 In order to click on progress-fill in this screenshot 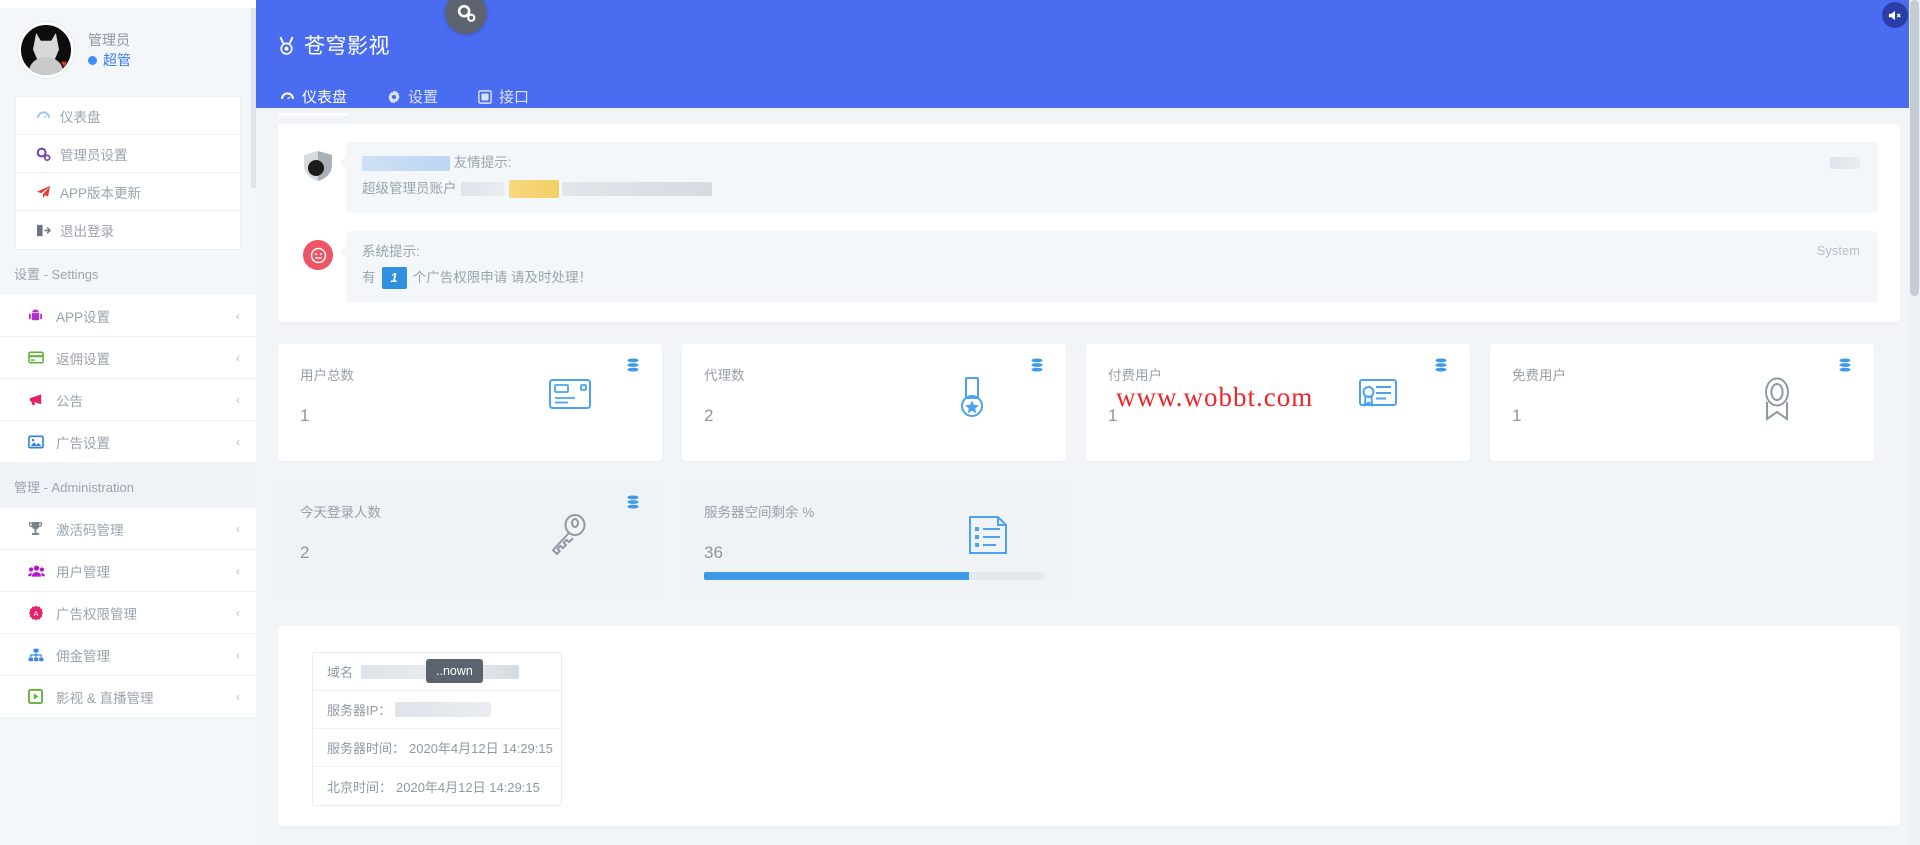, I will do `click(837, 576)`.